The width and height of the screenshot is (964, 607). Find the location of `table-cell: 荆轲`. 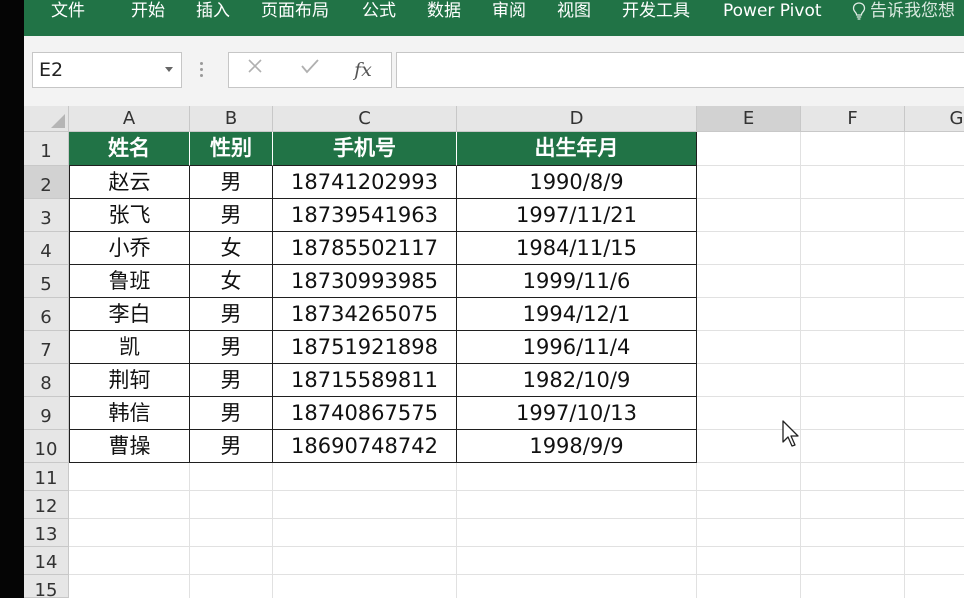

table-cell: 荆轲 is located at coordinates (129, 380).